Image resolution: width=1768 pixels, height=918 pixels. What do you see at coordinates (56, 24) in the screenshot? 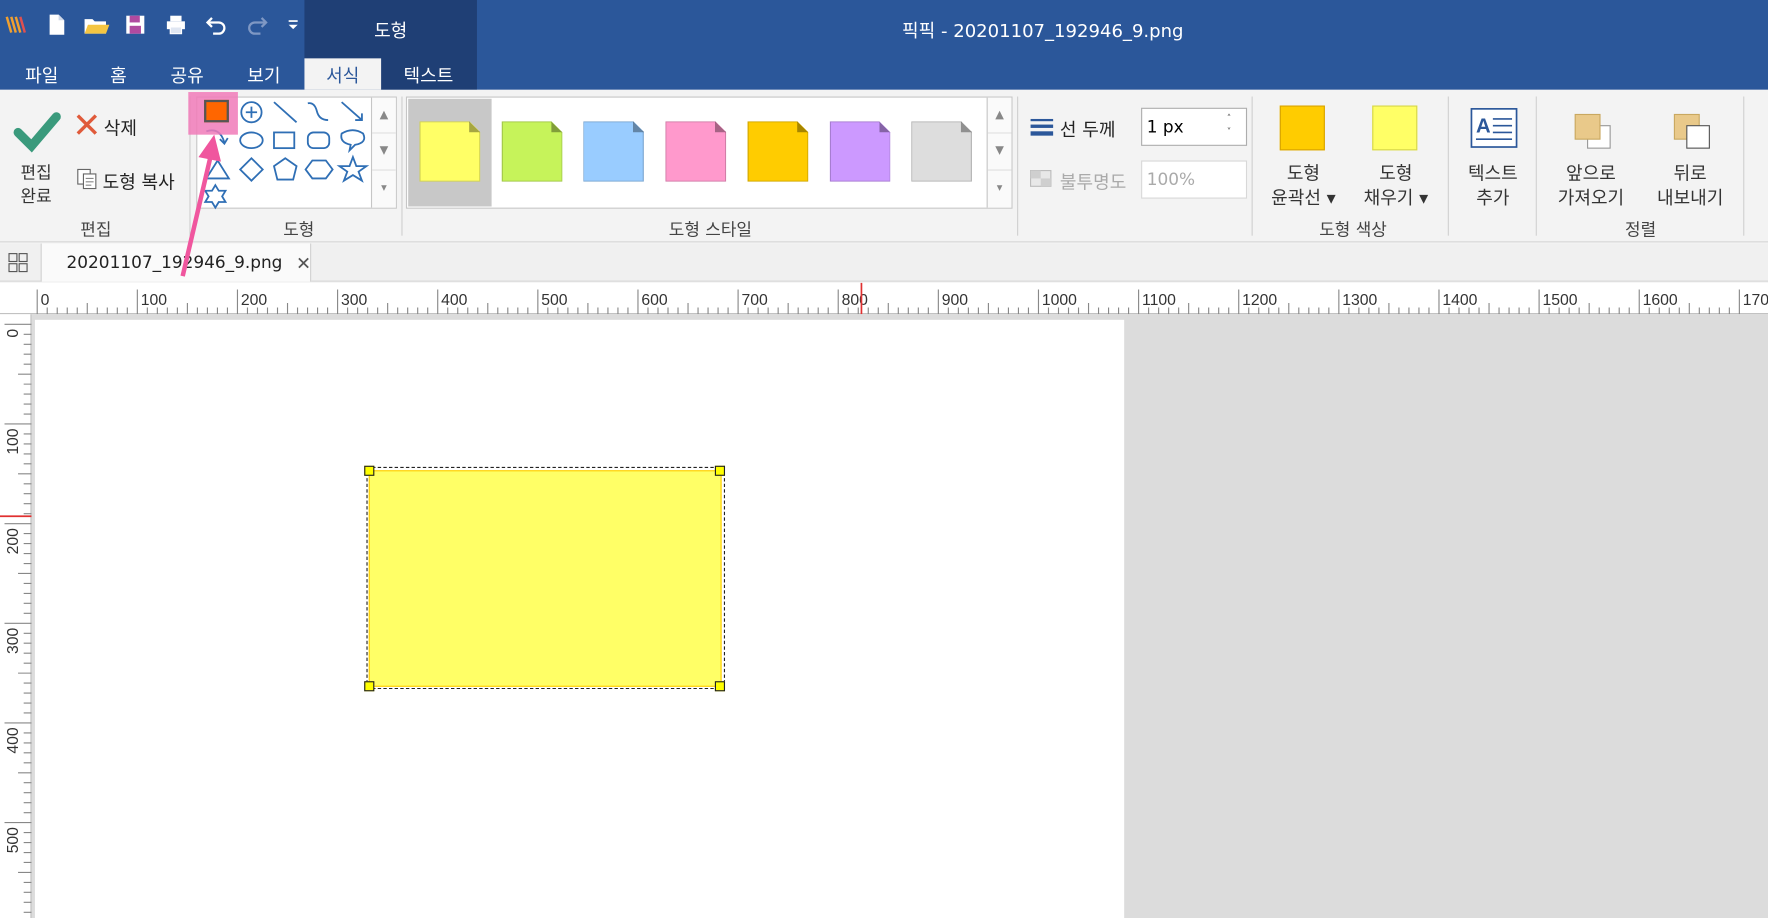
I see `new-file-icon` at bounding box center [56, 24].